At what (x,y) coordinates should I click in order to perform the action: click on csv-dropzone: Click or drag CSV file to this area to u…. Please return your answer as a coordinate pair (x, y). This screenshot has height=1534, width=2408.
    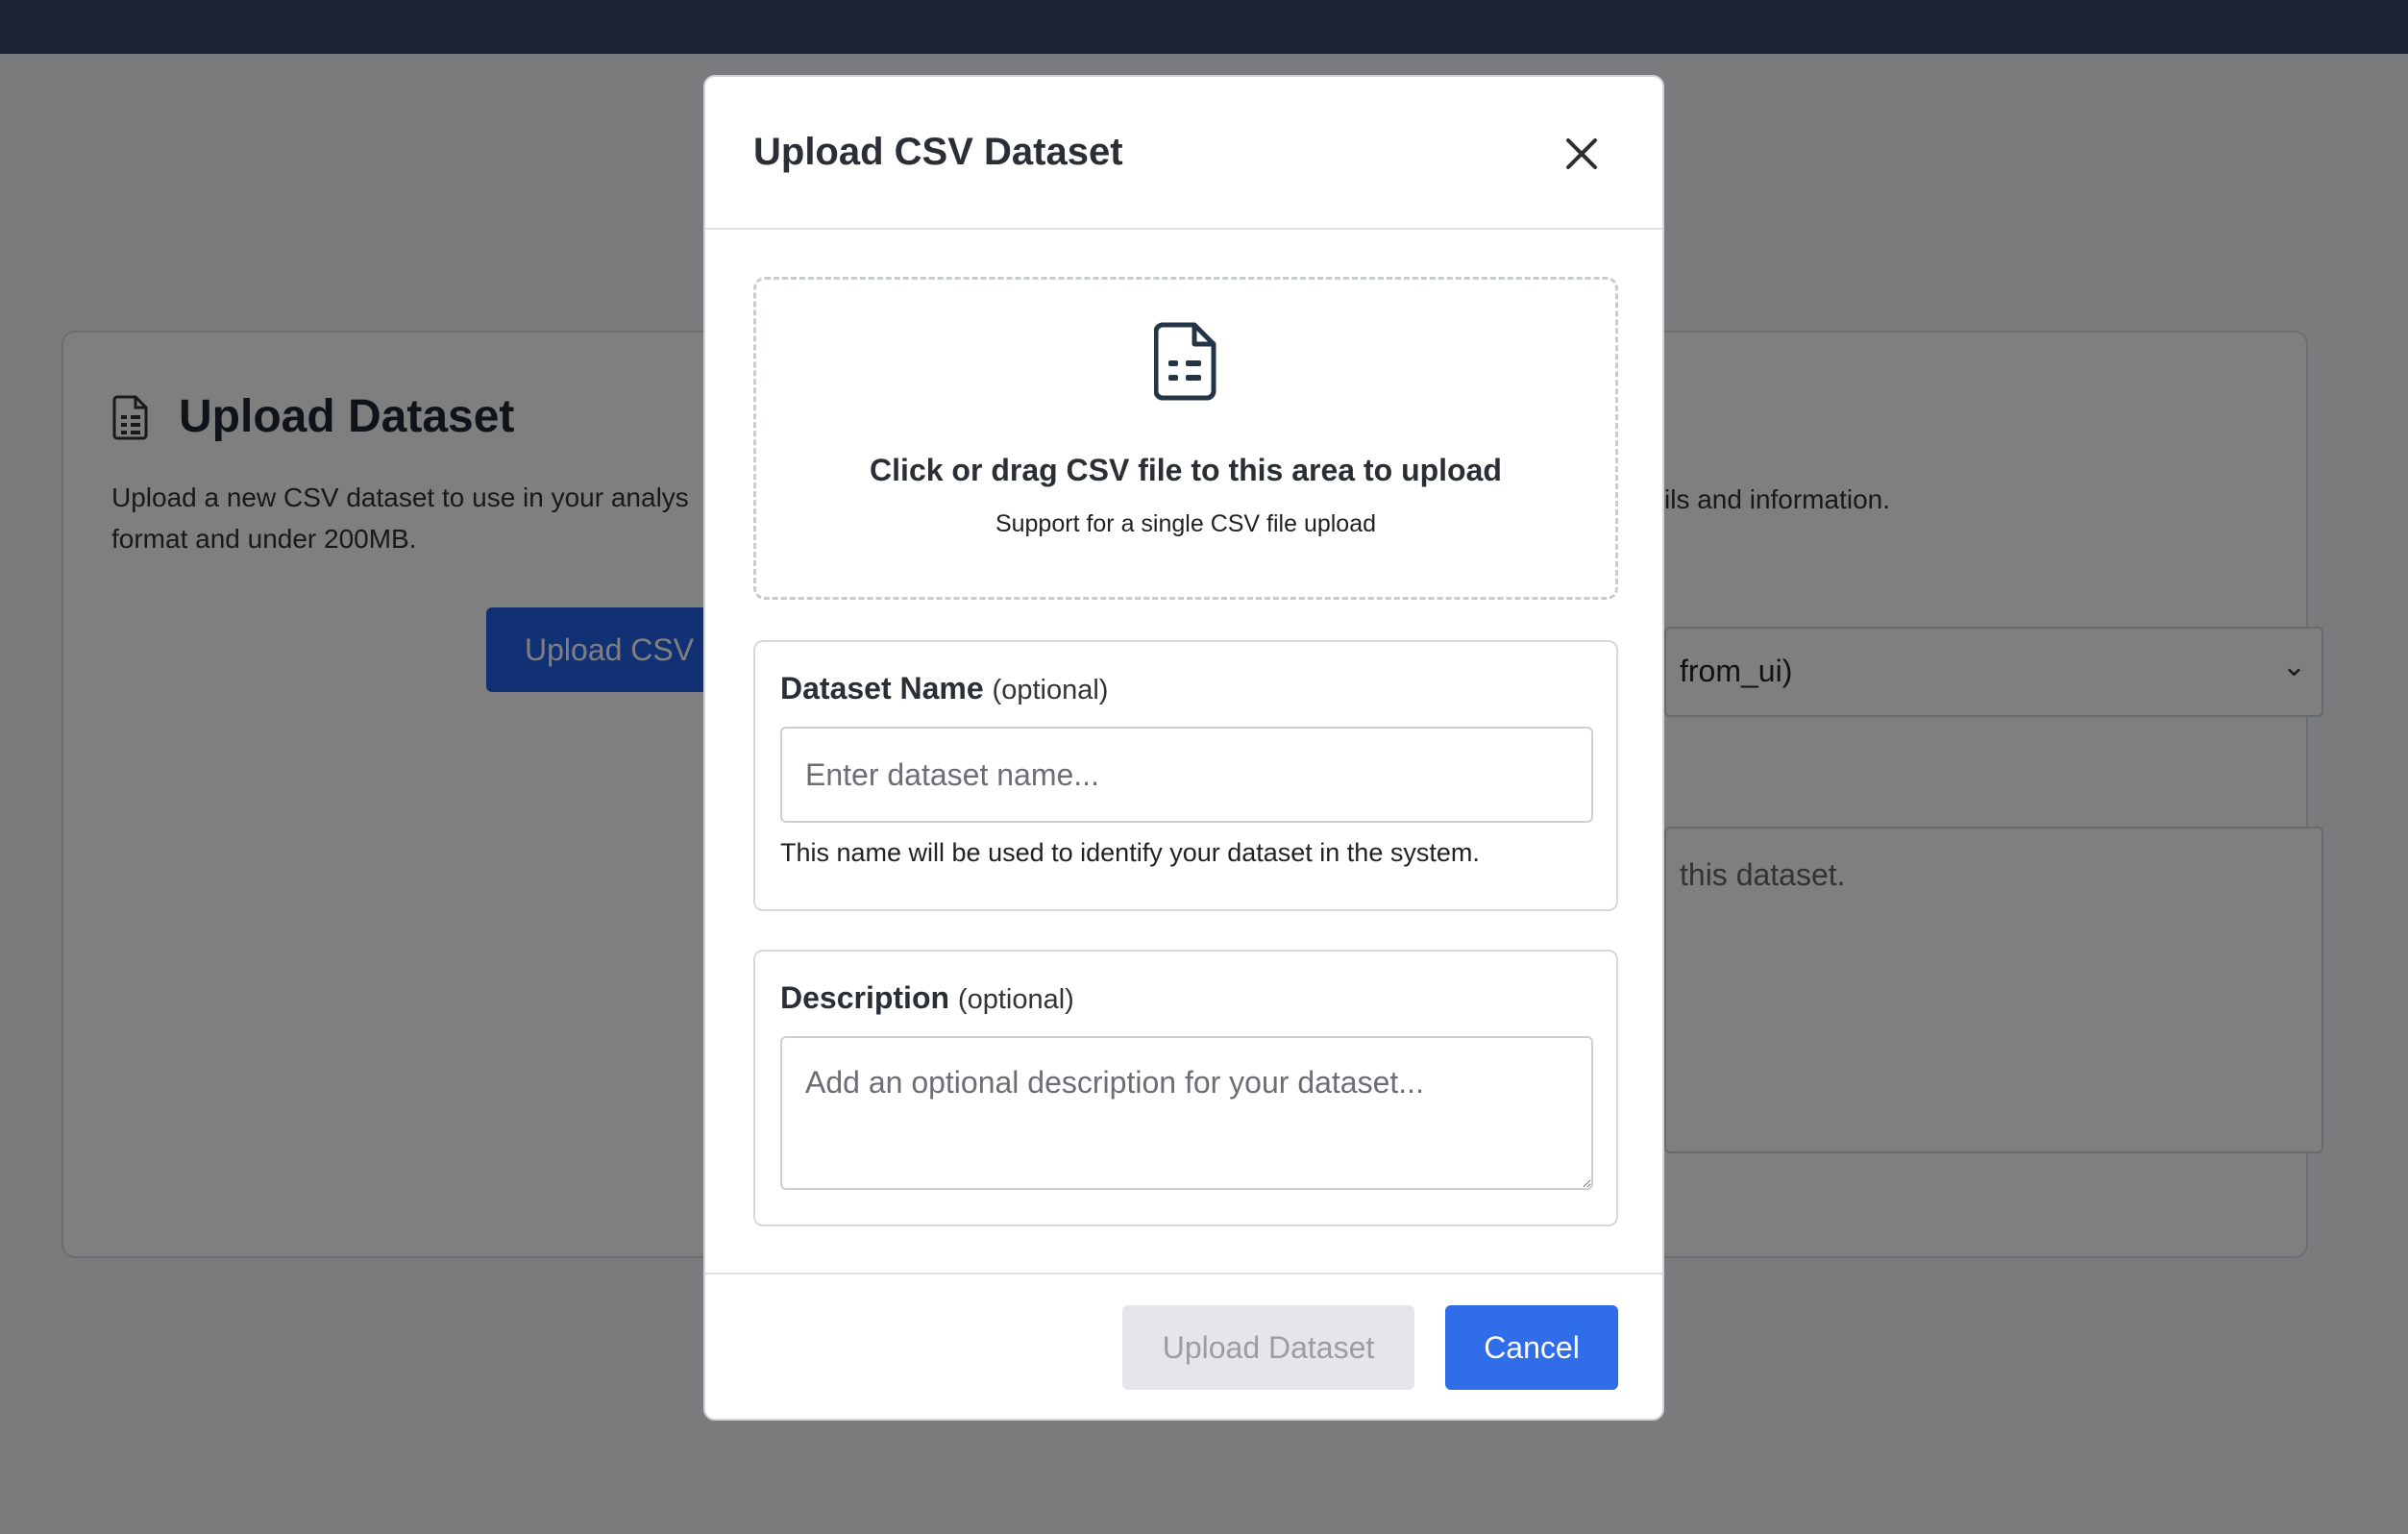
    Looking at the image, I should click on (1186, 438).